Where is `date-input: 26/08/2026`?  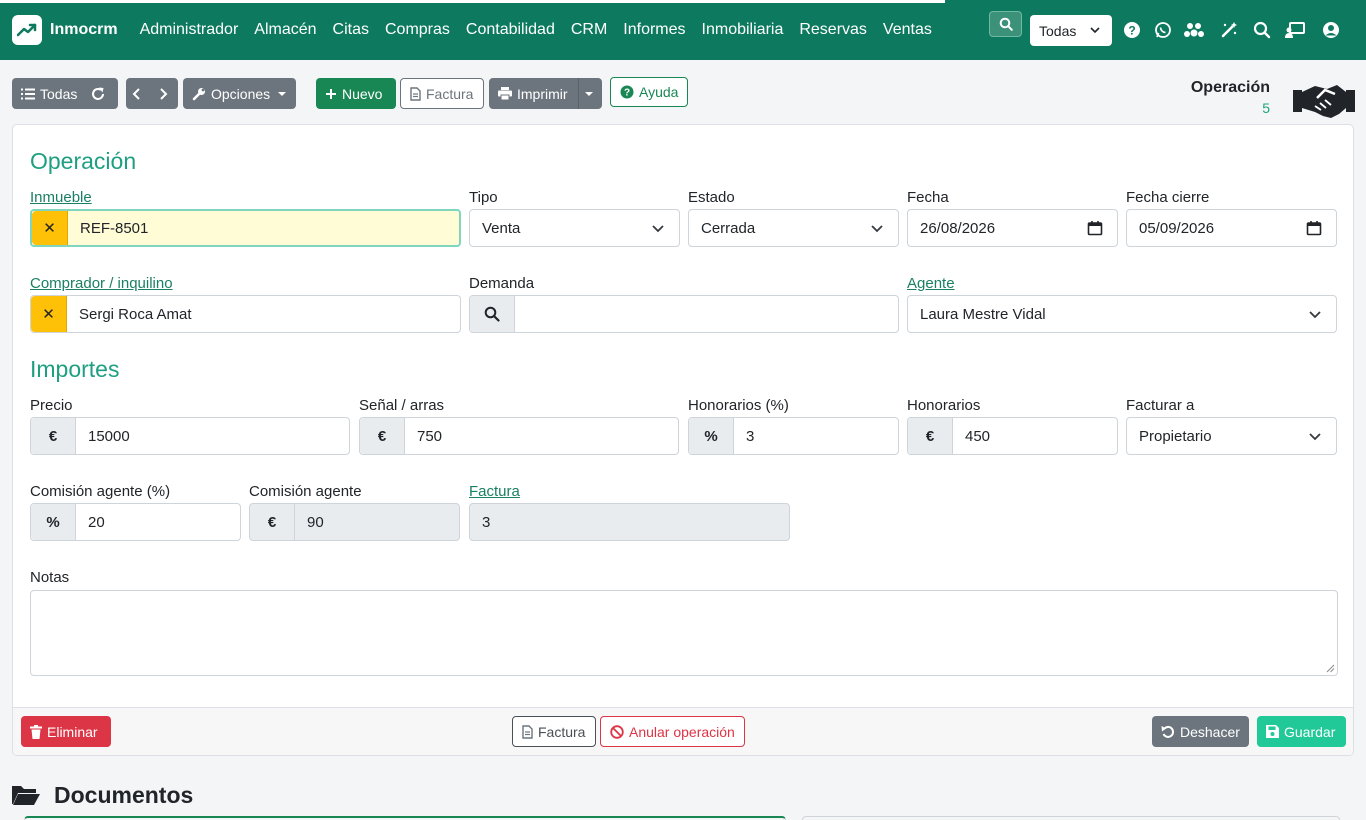
date-input: 26/08/2026 is located at coordinates (1012, 228).